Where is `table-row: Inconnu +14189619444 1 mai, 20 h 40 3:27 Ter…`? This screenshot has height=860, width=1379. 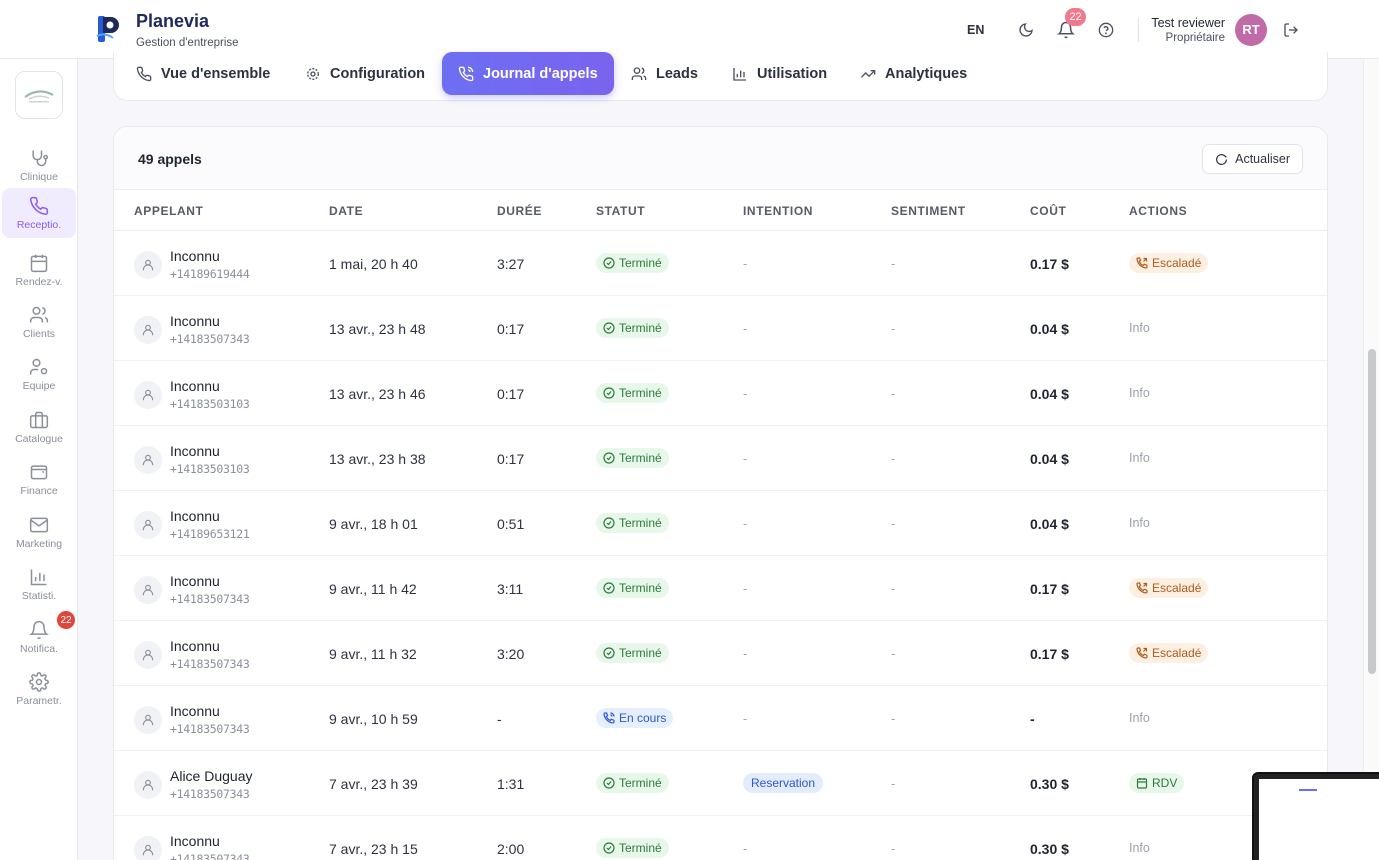
table-row: Inconnu +14189619444 1 mai, 20 h 40 3:27 Ter… is located at coordinates (720, 263).